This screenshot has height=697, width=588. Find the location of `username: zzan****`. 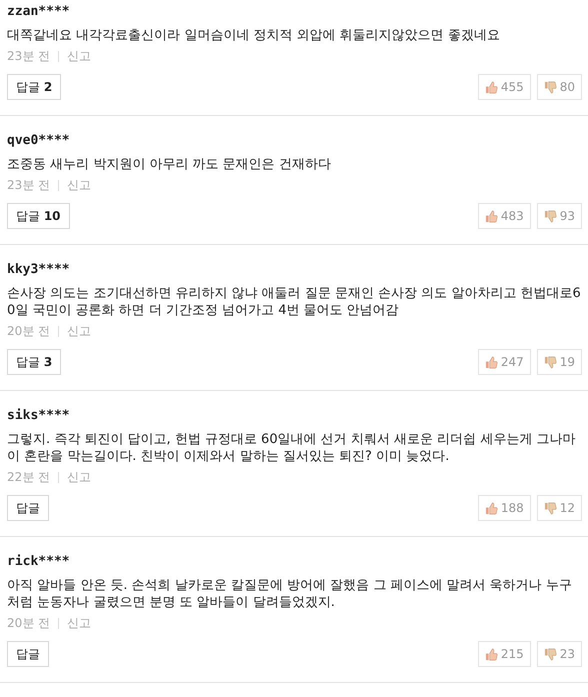

username: zzan**** is located at coordinates (39, 12).